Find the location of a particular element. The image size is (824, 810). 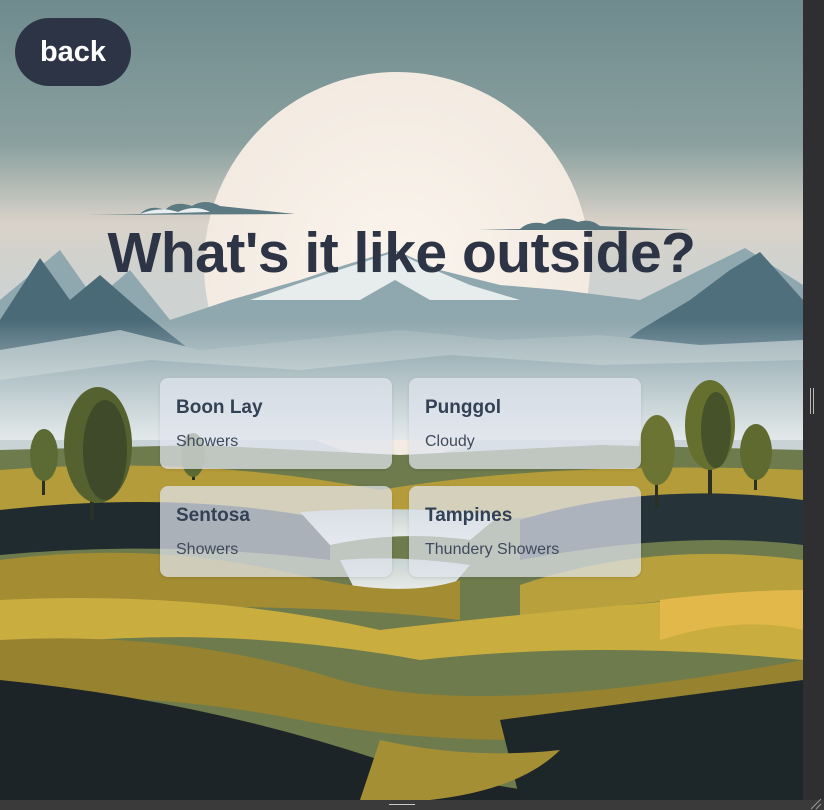

location-card-boon-lay: Boon Lay Showers is located at coordinates (276, 423).